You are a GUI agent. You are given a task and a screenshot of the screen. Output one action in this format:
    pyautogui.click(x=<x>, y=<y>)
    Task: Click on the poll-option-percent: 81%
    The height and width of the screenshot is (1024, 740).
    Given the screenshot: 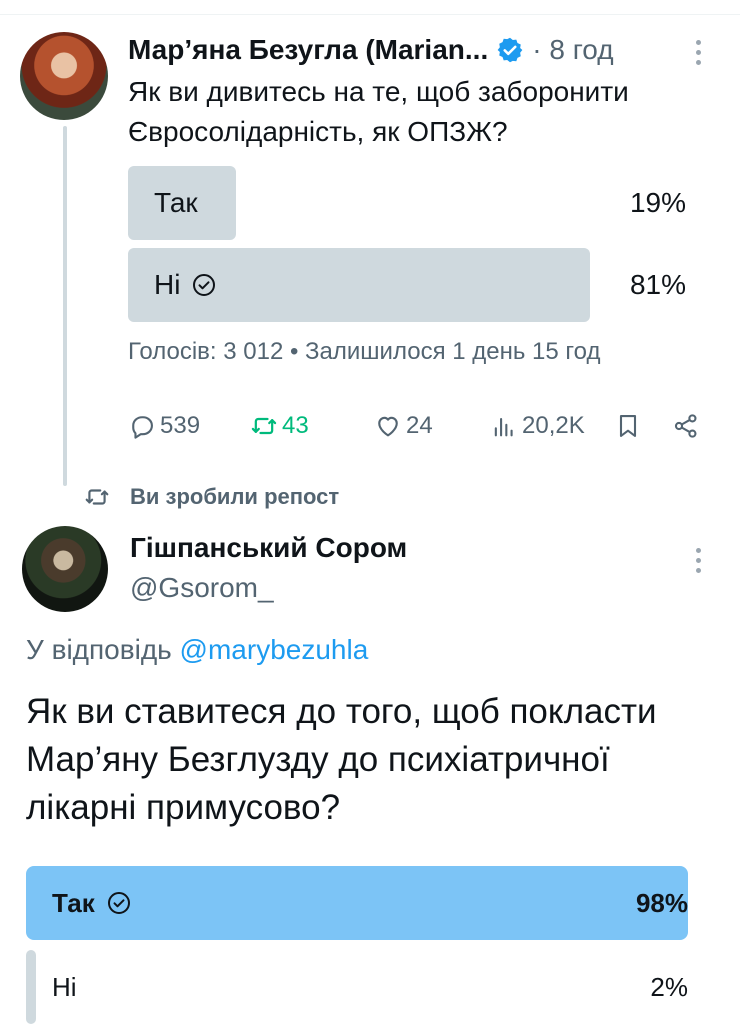 What is the action you would take?
    pyautogui.click(x=657, y=284)
    